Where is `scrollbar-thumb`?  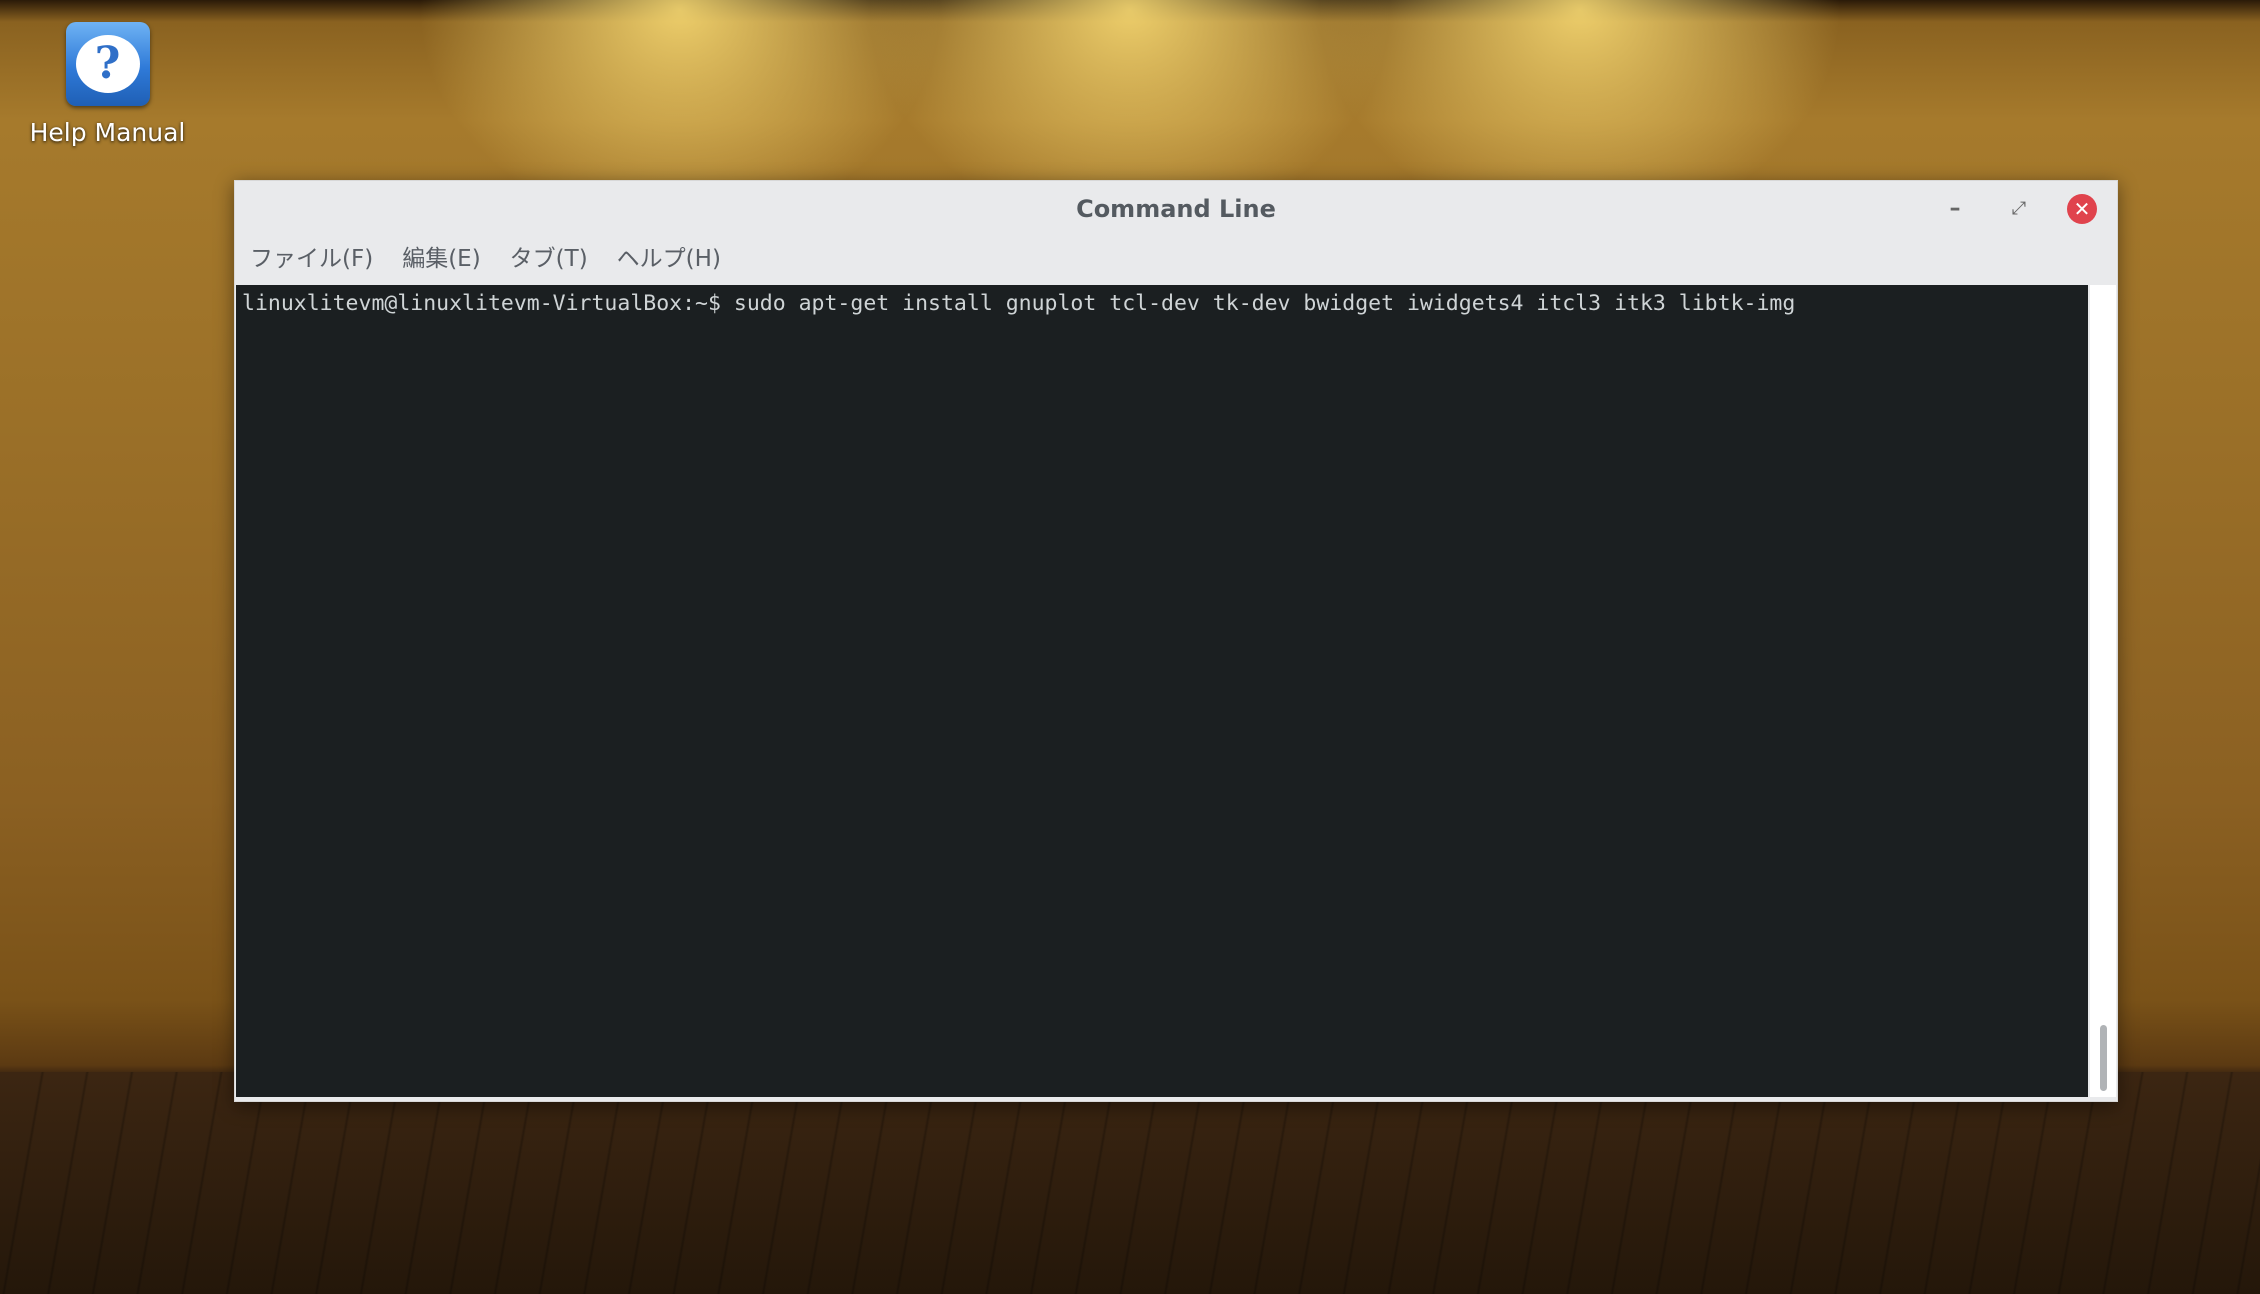
scrollbar-thumb is located at coordinates (2103, 1058).